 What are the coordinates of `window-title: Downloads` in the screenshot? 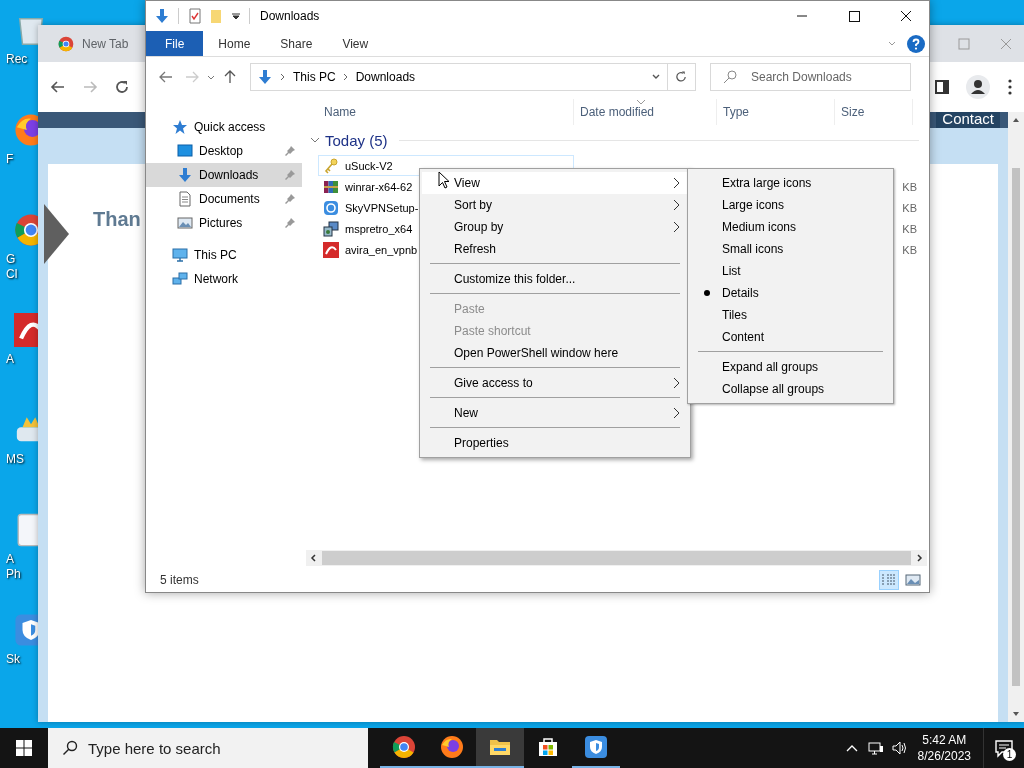 It's located at (290, 16).